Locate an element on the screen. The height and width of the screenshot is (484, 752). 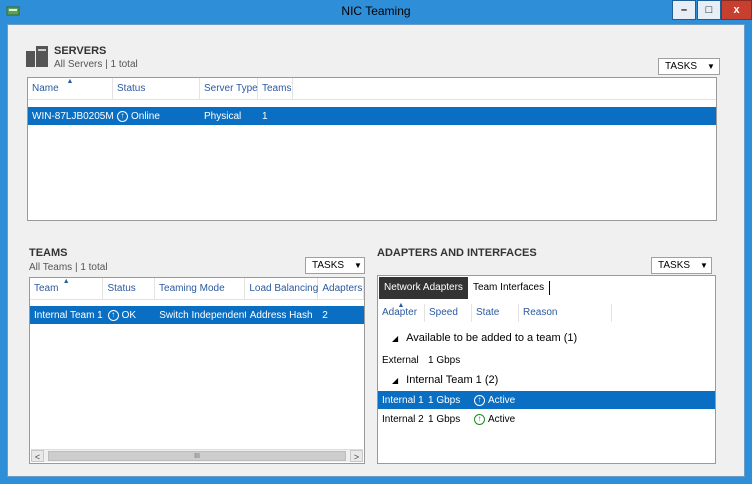
team-status-cell: ↑ OK is located at coordinates (130, 315).